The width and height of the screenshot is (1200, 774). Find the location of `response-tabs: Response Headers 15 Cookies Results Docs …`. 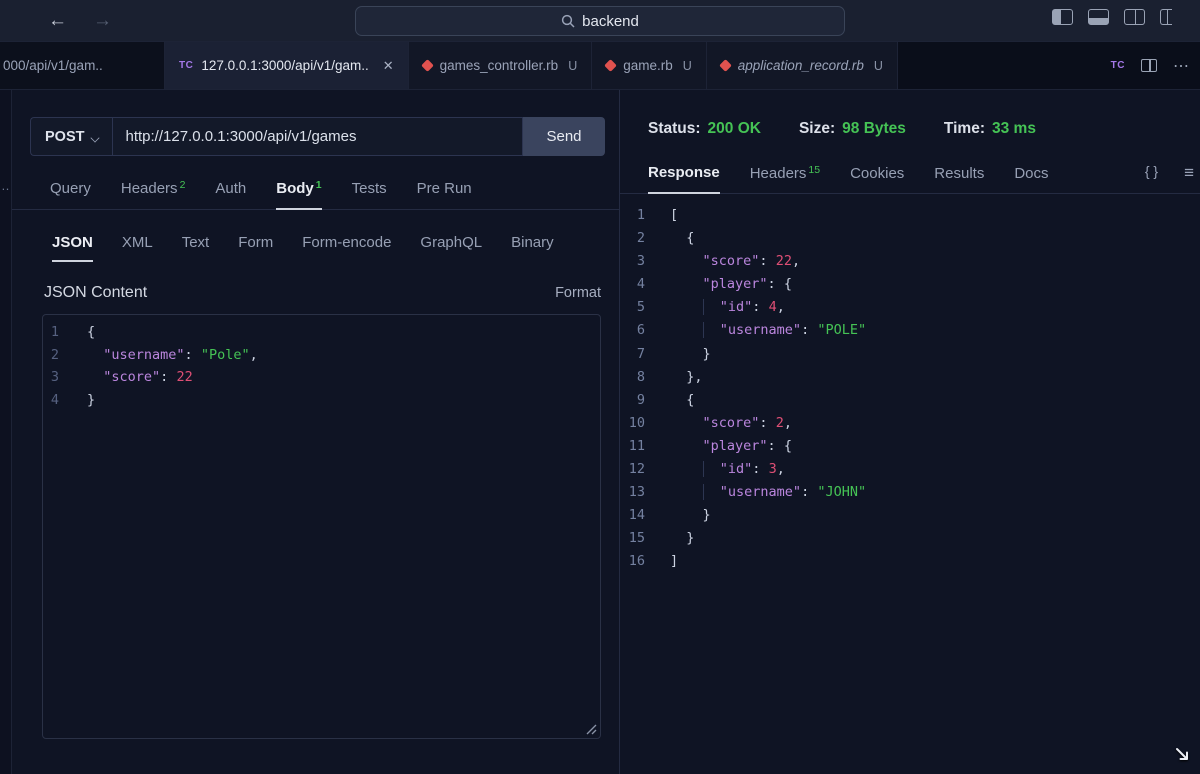

response-tabs: Response Headers 15 Cookies Results Docs … is located at coordinates (910, 178).